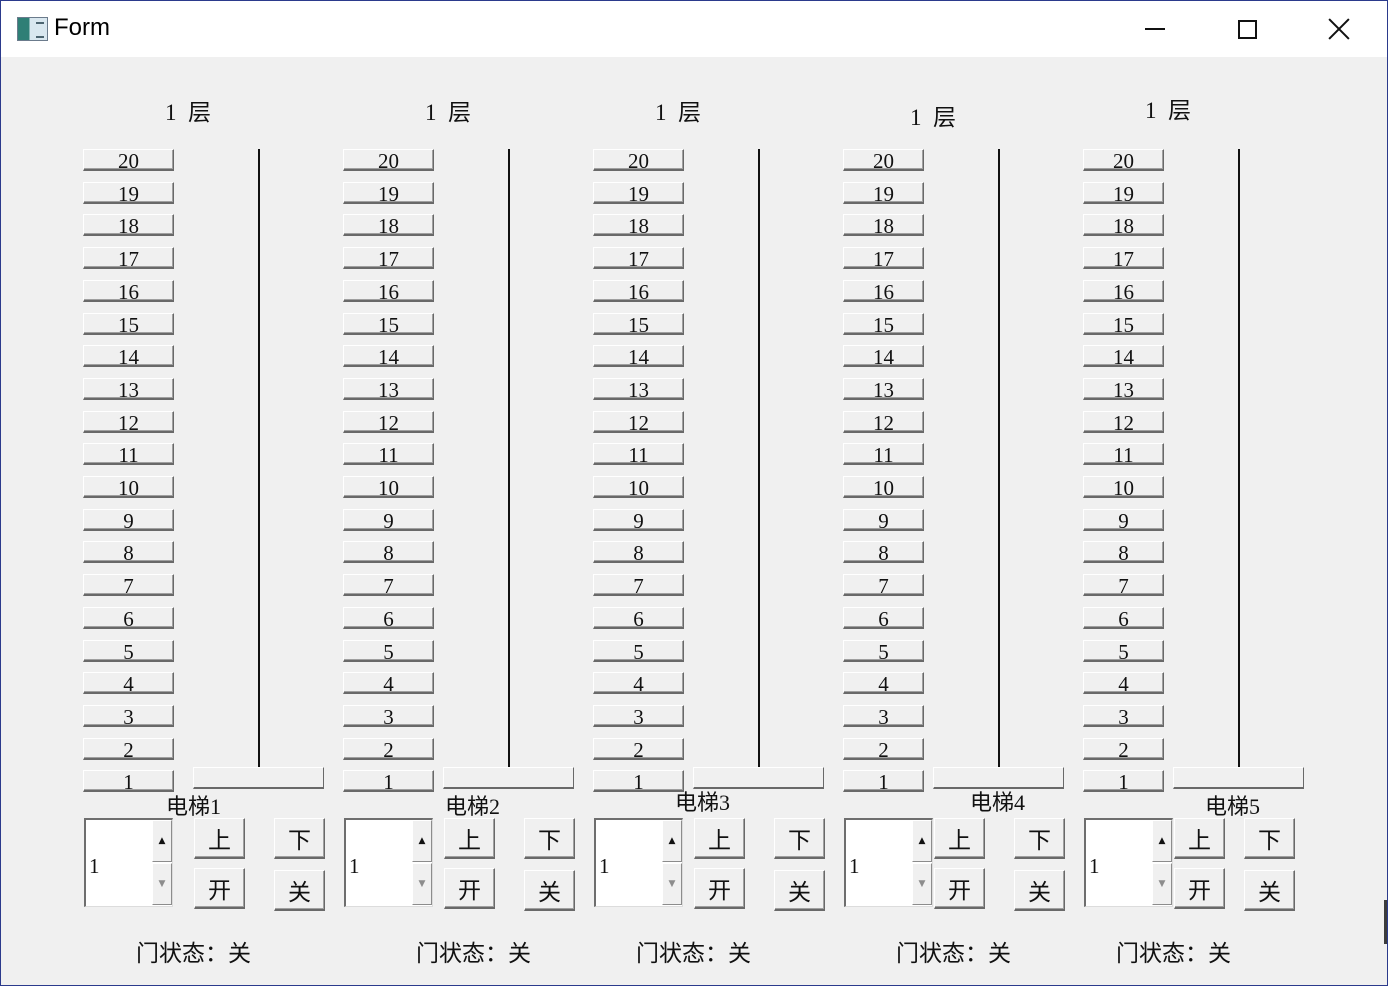 The height and width of the screenshot is (986, 1388). Describe the element at coordinates (1155, 29) in the screenshot. I see `minimize-button` at that location.